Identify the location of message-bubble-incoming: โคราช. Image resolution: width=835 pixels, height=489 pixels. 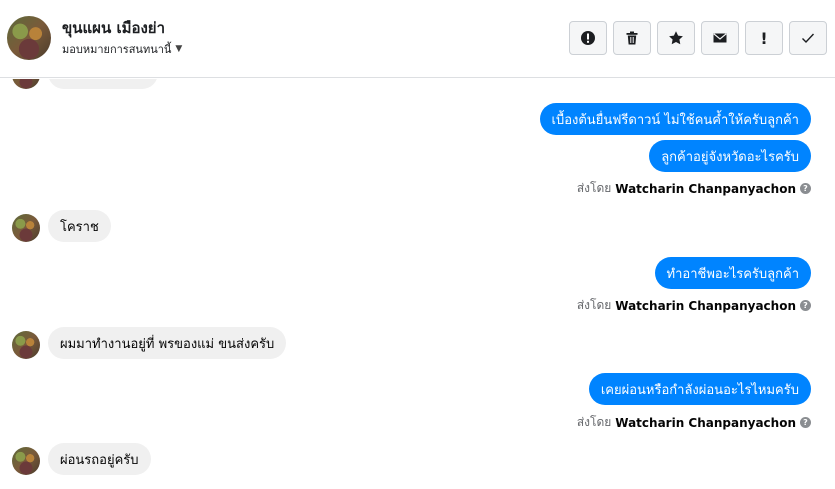
(79, 226).